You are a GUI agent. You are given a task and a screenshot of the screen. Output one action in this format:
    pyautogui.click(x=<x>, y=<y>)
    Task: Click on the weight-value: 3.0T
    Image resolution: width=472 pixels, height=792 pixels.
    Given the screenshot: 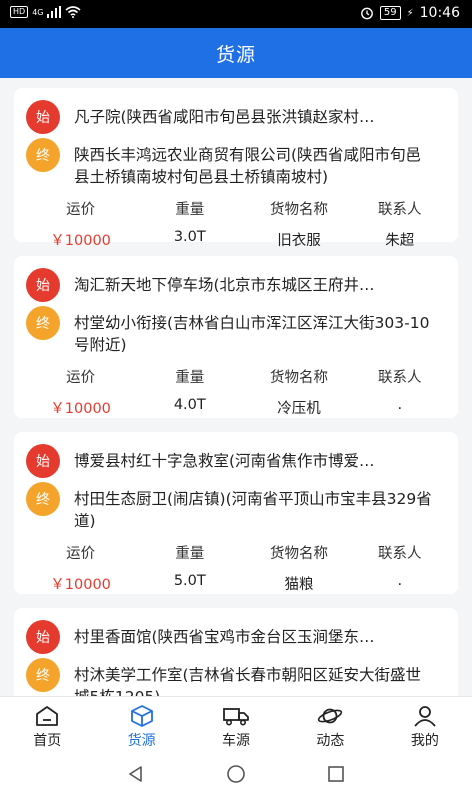 What is the action you would take?
    pyautogui.click(x=189, y=237)
    